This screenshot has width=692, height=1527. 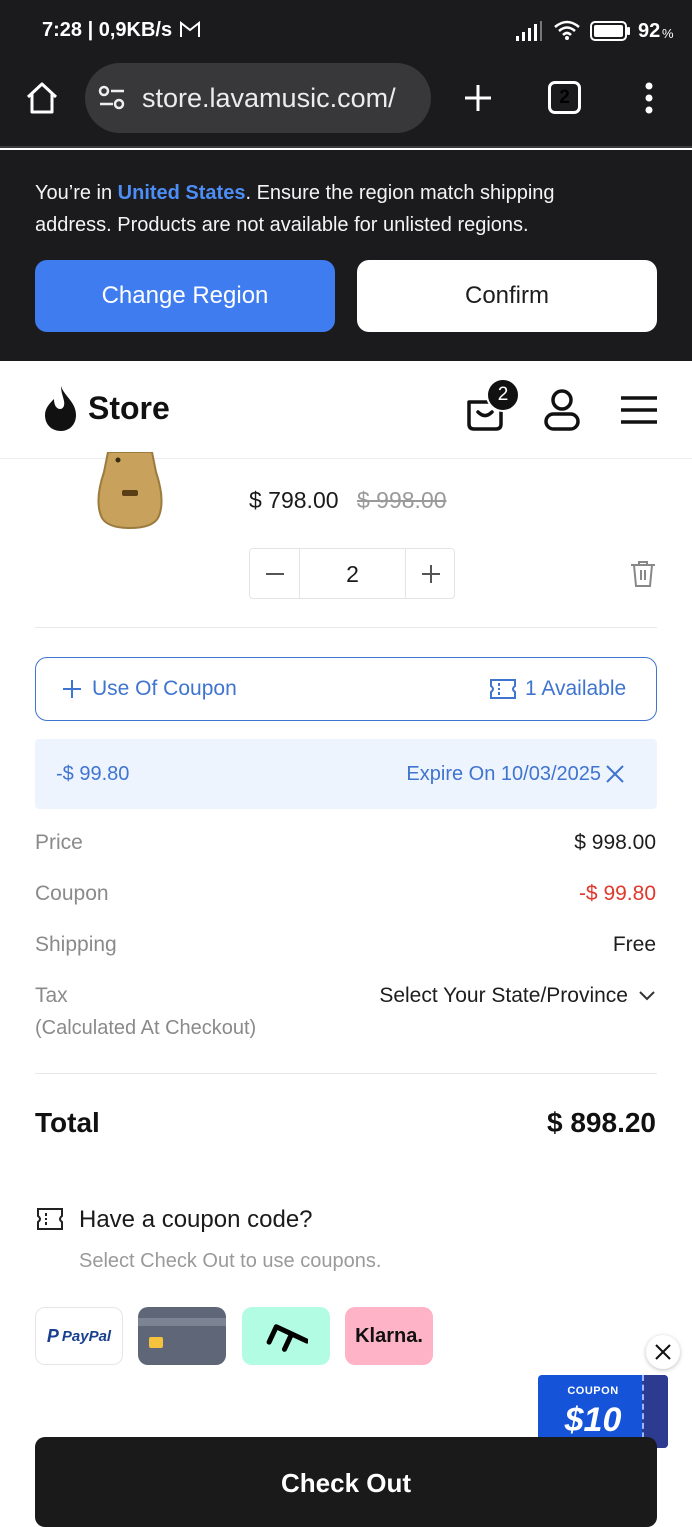 What do you see at coordinates (615, 774) in the screenshot?
I see `remove-coupon-icon` at bounding box center [615, 774].